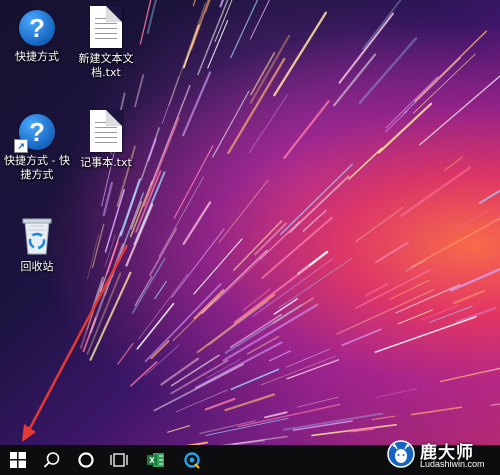 The image size is (500, 475). Describe the element at coordinates (119, 460) in the screenshot. I see `task-view-icon` at that location.